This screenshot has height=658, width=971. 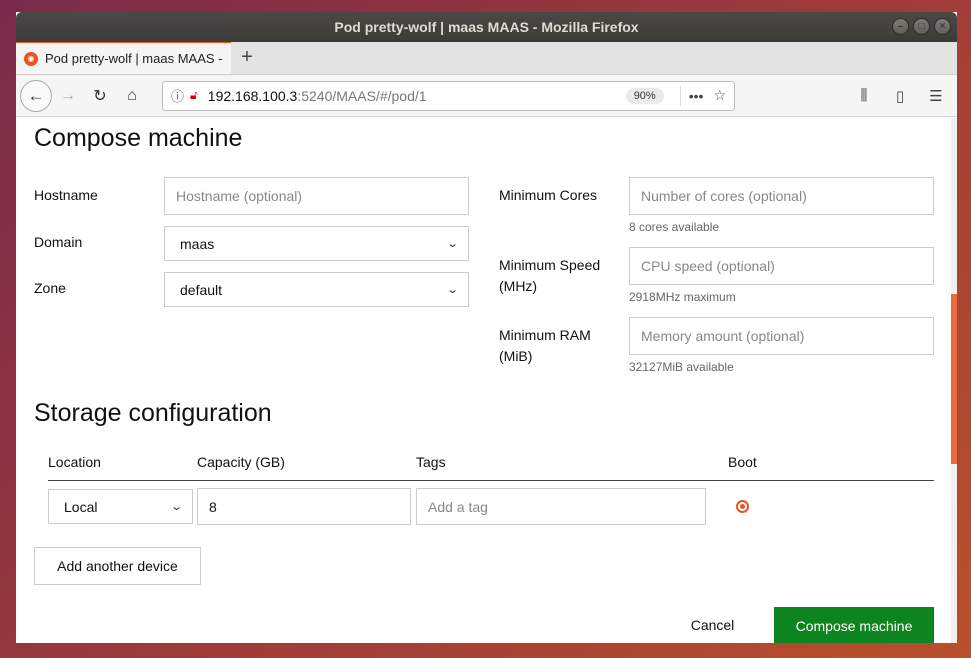 I want to click on ram-input: Memory amount (optional), so click(x=781, y=336).